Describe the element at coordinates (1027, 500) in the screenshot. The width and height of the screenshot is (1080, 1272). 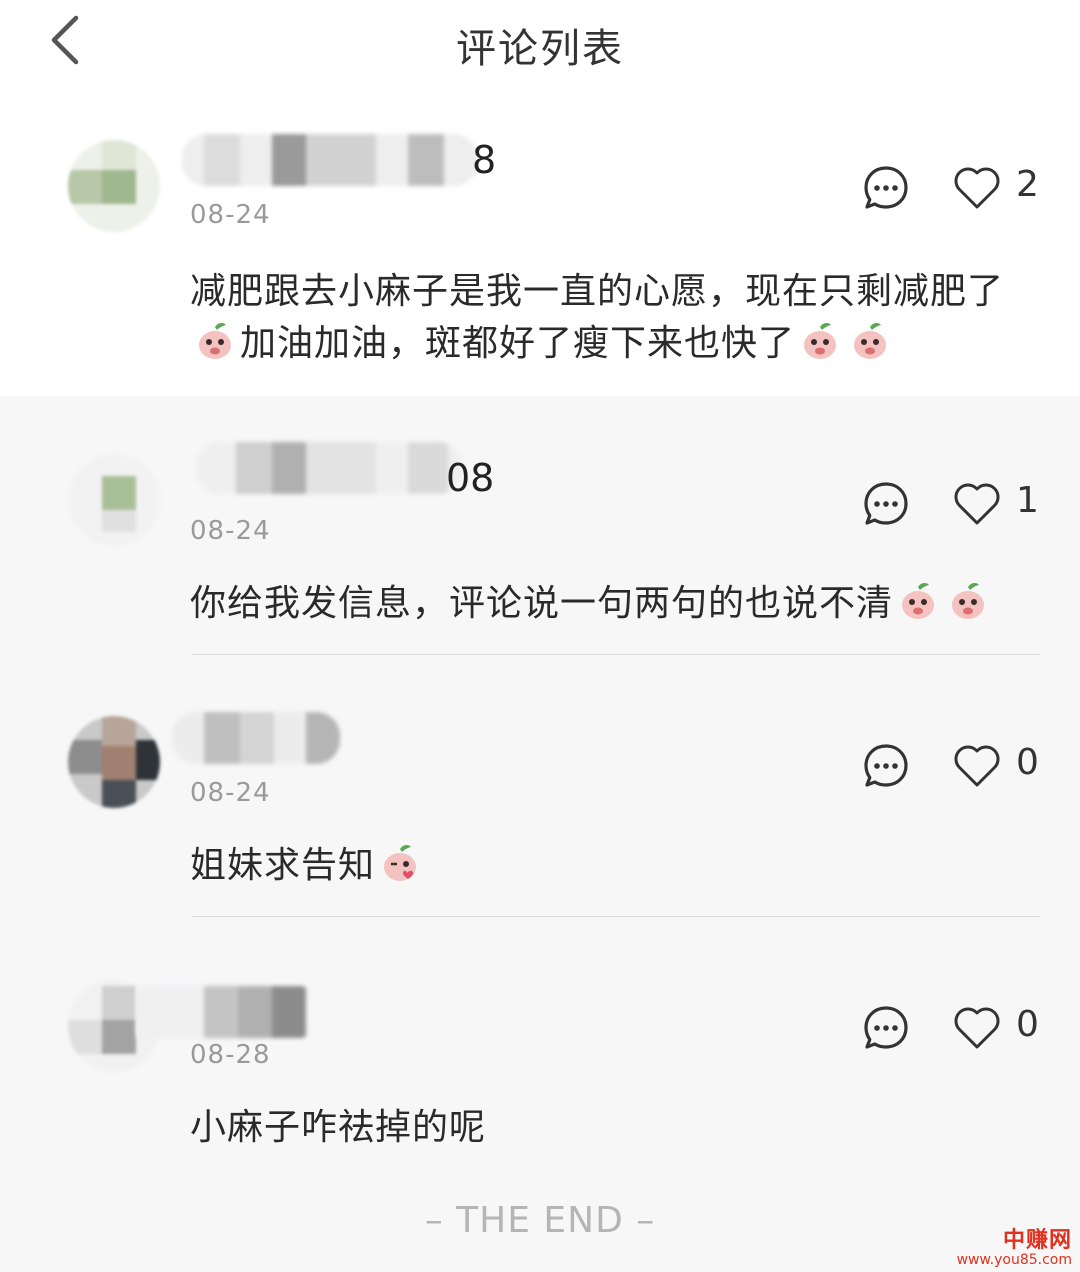
I see `like-count: 1` at that location.